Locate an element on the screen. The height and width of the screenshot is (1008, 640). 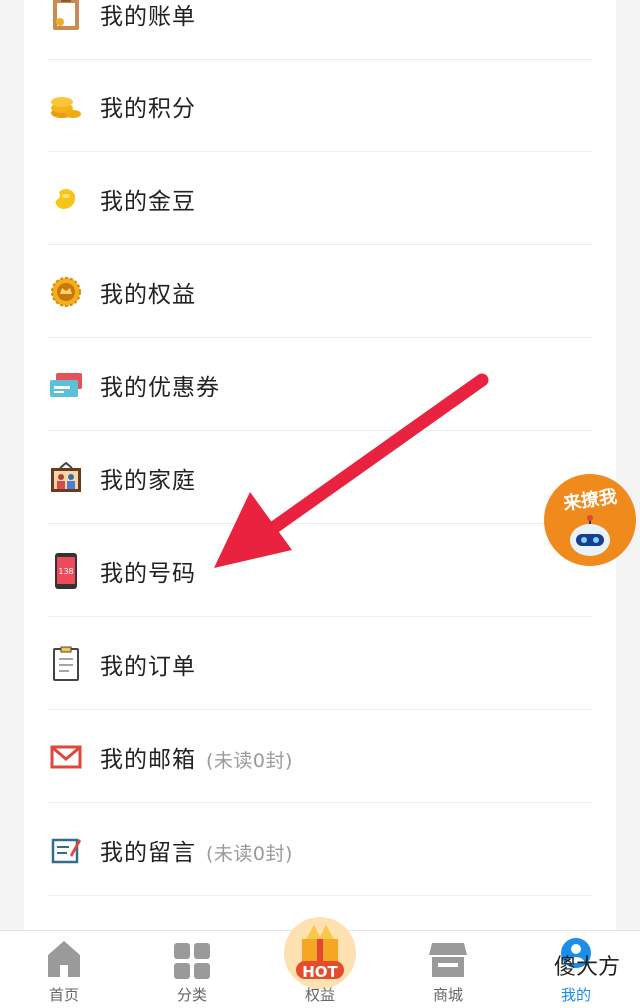
tab-rights: HOT 权益 is located at coordinates (320, 962).